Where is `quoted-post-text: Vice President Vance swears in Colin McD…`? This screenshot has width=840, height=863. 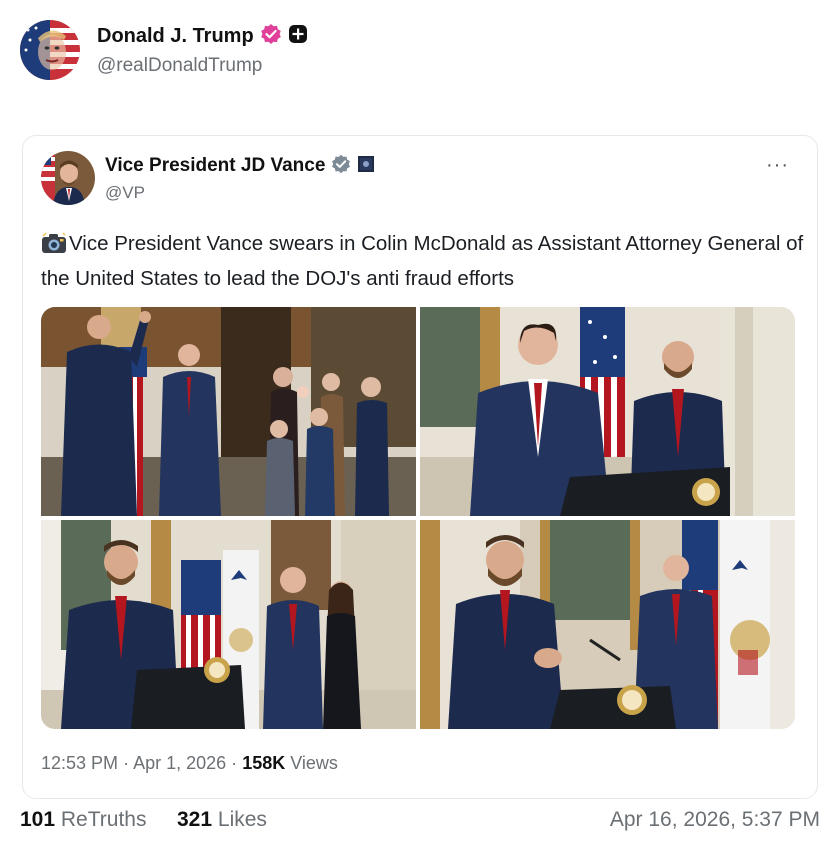 quoted-post-text: Vice President Vance swears in Colin McD… is located at coordinates (426, 261).